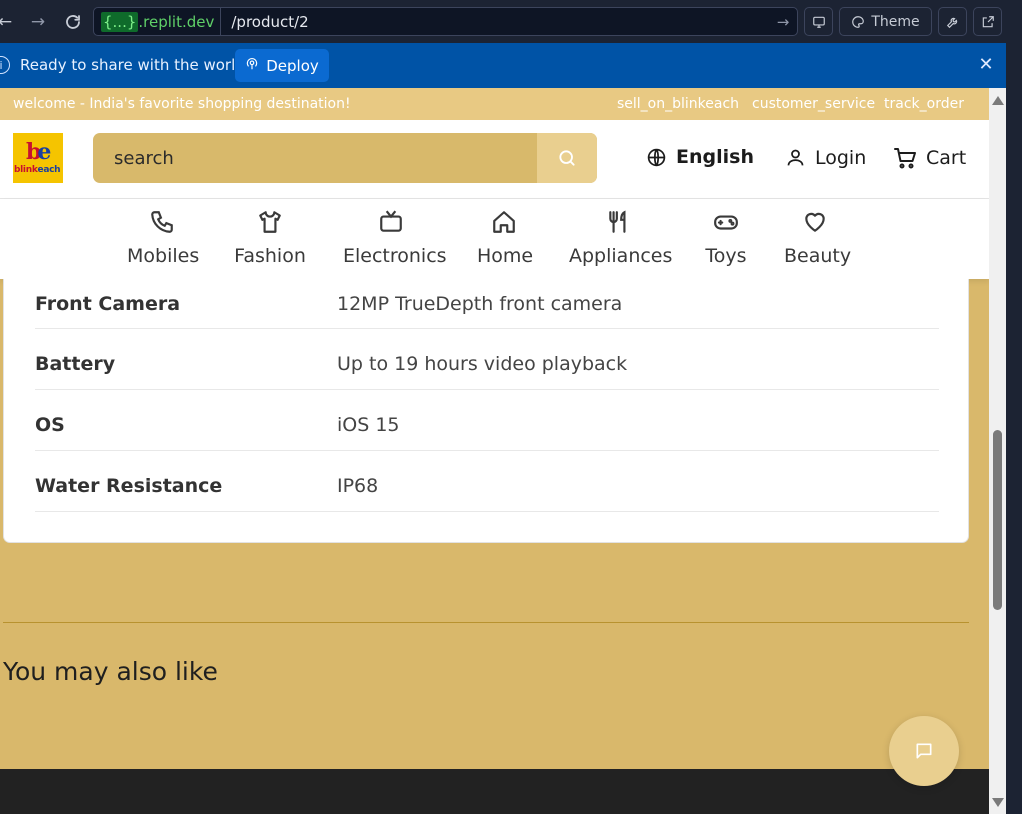 The height and width of the screenshot is (814, 1022). What do you see at coordinates (282, 65) in the screenshot?
I see `deploy-button: Deploy` at bounding box center [282, 65].